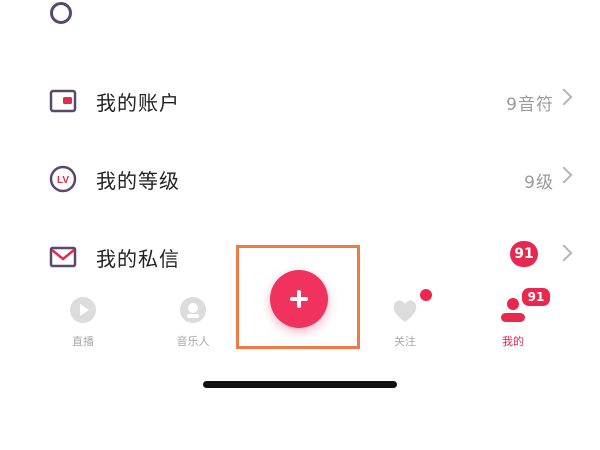  I want to click on menu-item-partial, so click(300, 17).